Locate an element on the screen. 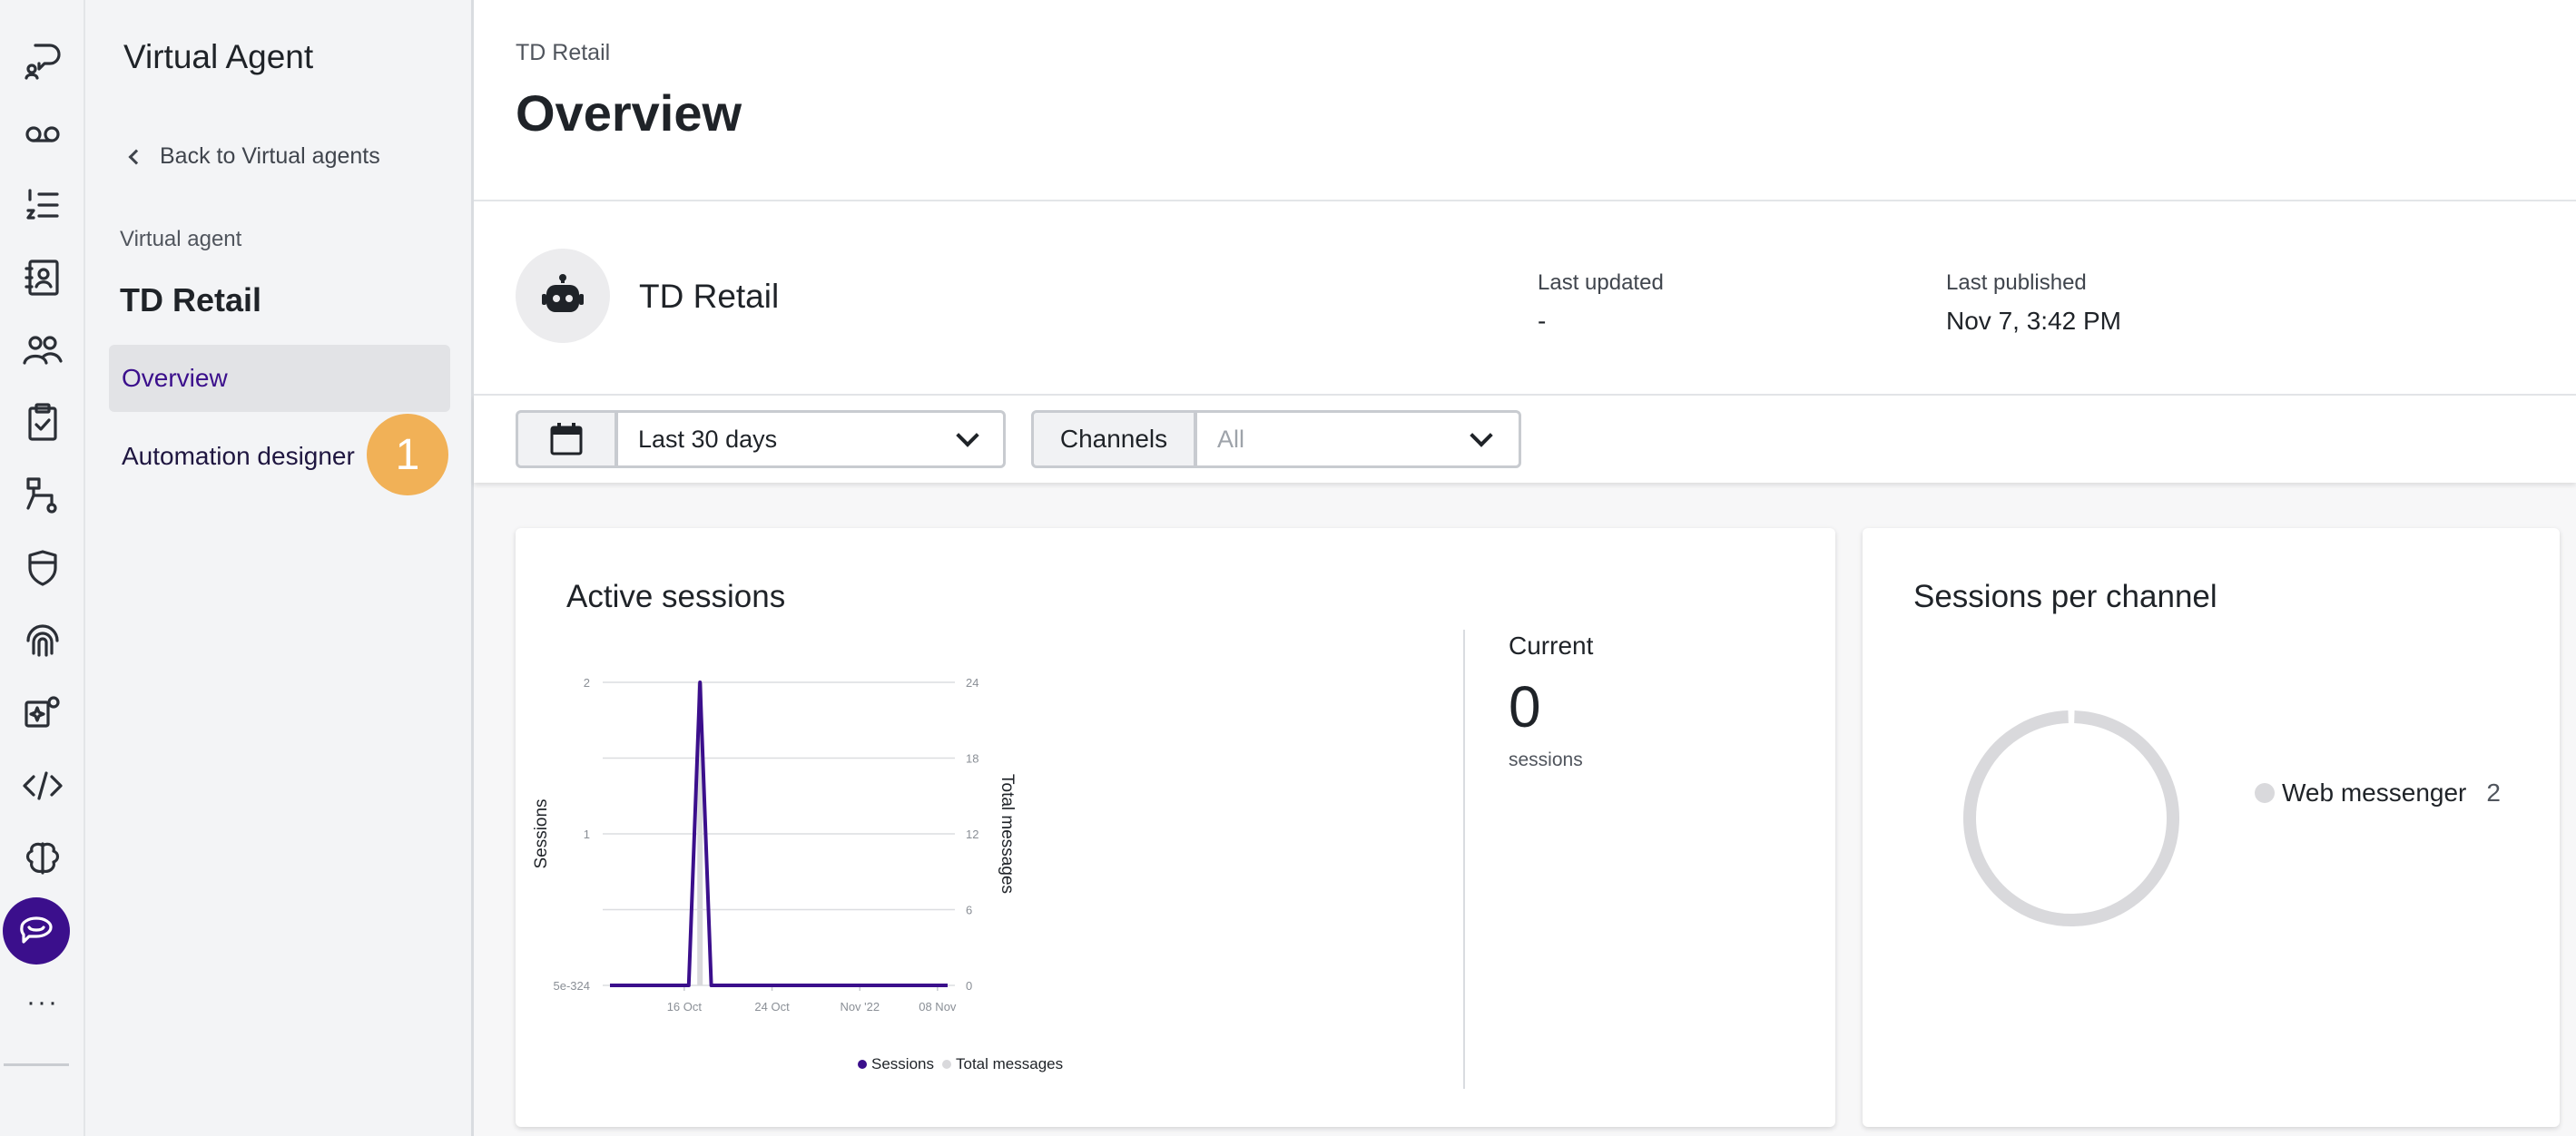 The image size is (2576, 1136). channel-legend-item: Web messenger 2 is located at coordinates (2378, 793).